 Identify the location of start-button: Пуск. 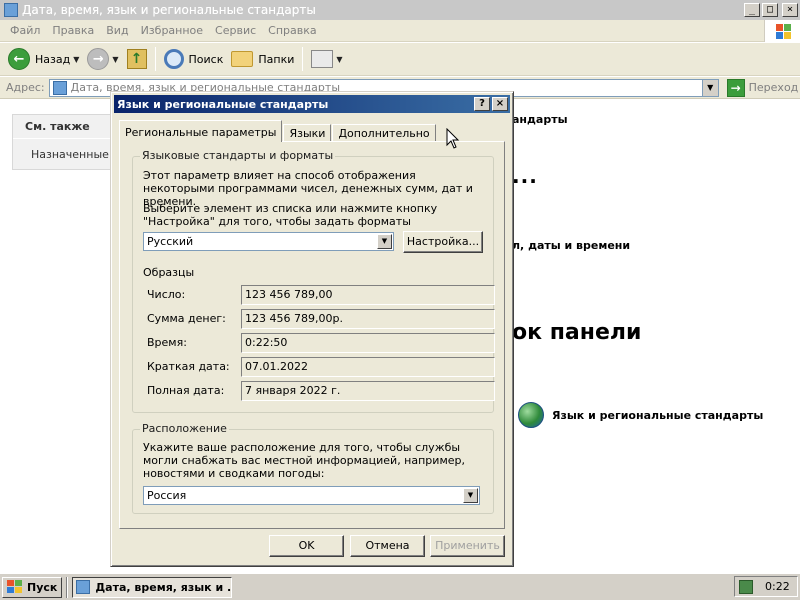
(32, 587).